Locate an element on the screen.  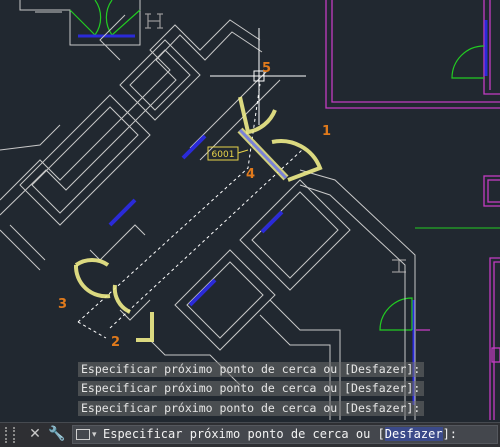
point-label-1: 1 is located at coordinates (326, 131).